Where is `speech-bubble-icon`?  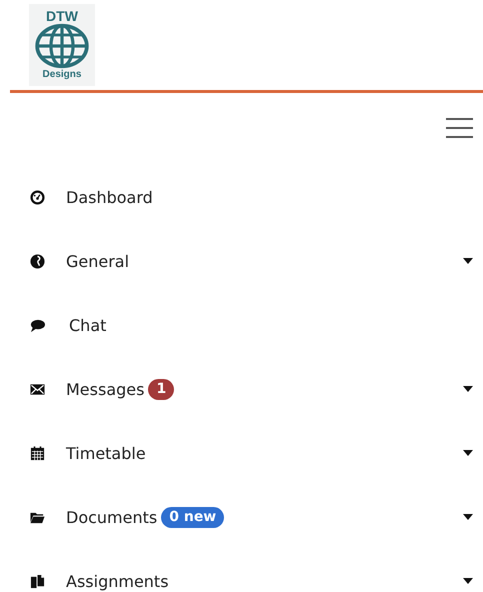 speech-bubble-icon is located at coordinates (37, 325).